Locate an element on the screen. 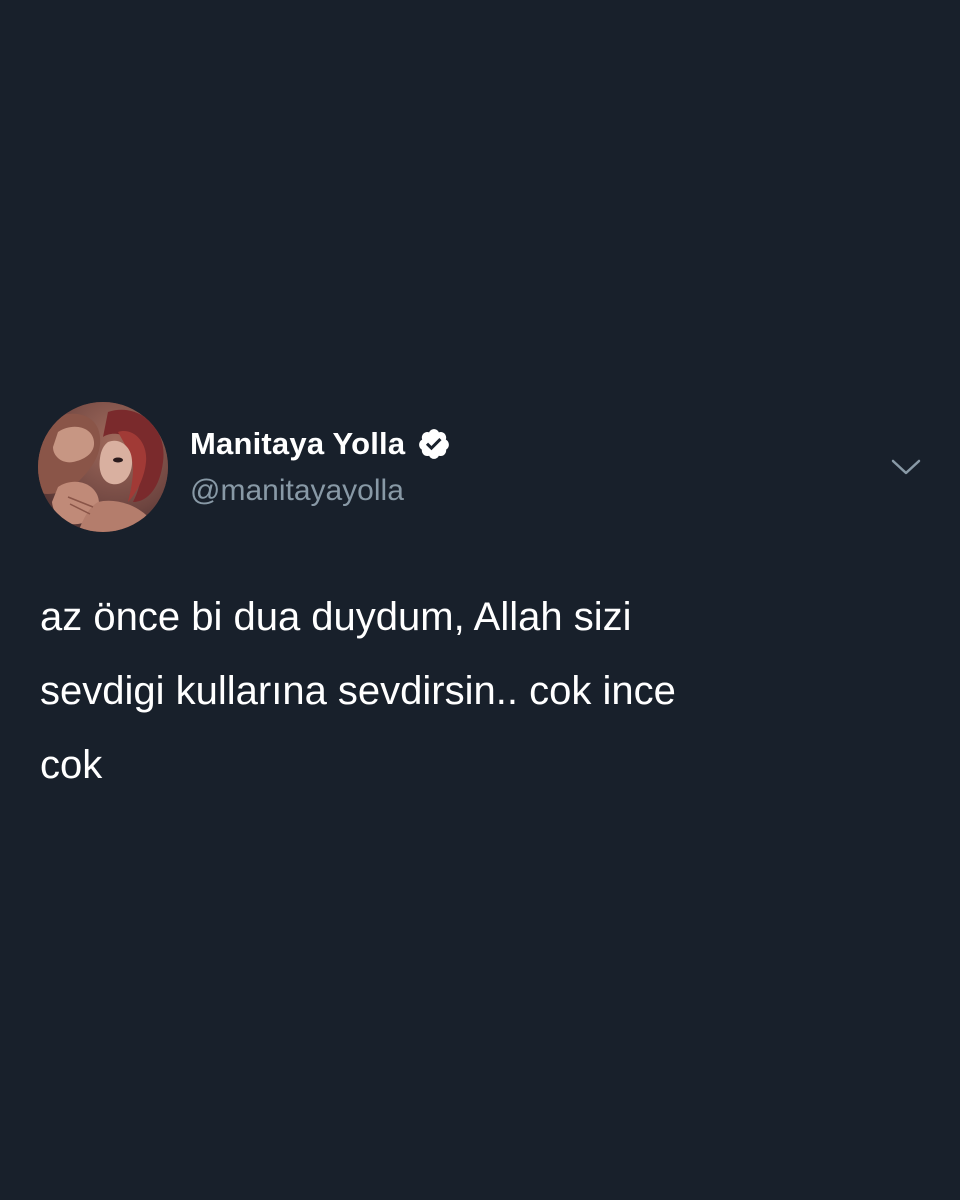 The height and width of the screenshot is (1200, 960). avatar is located at coordinates (103, 467).